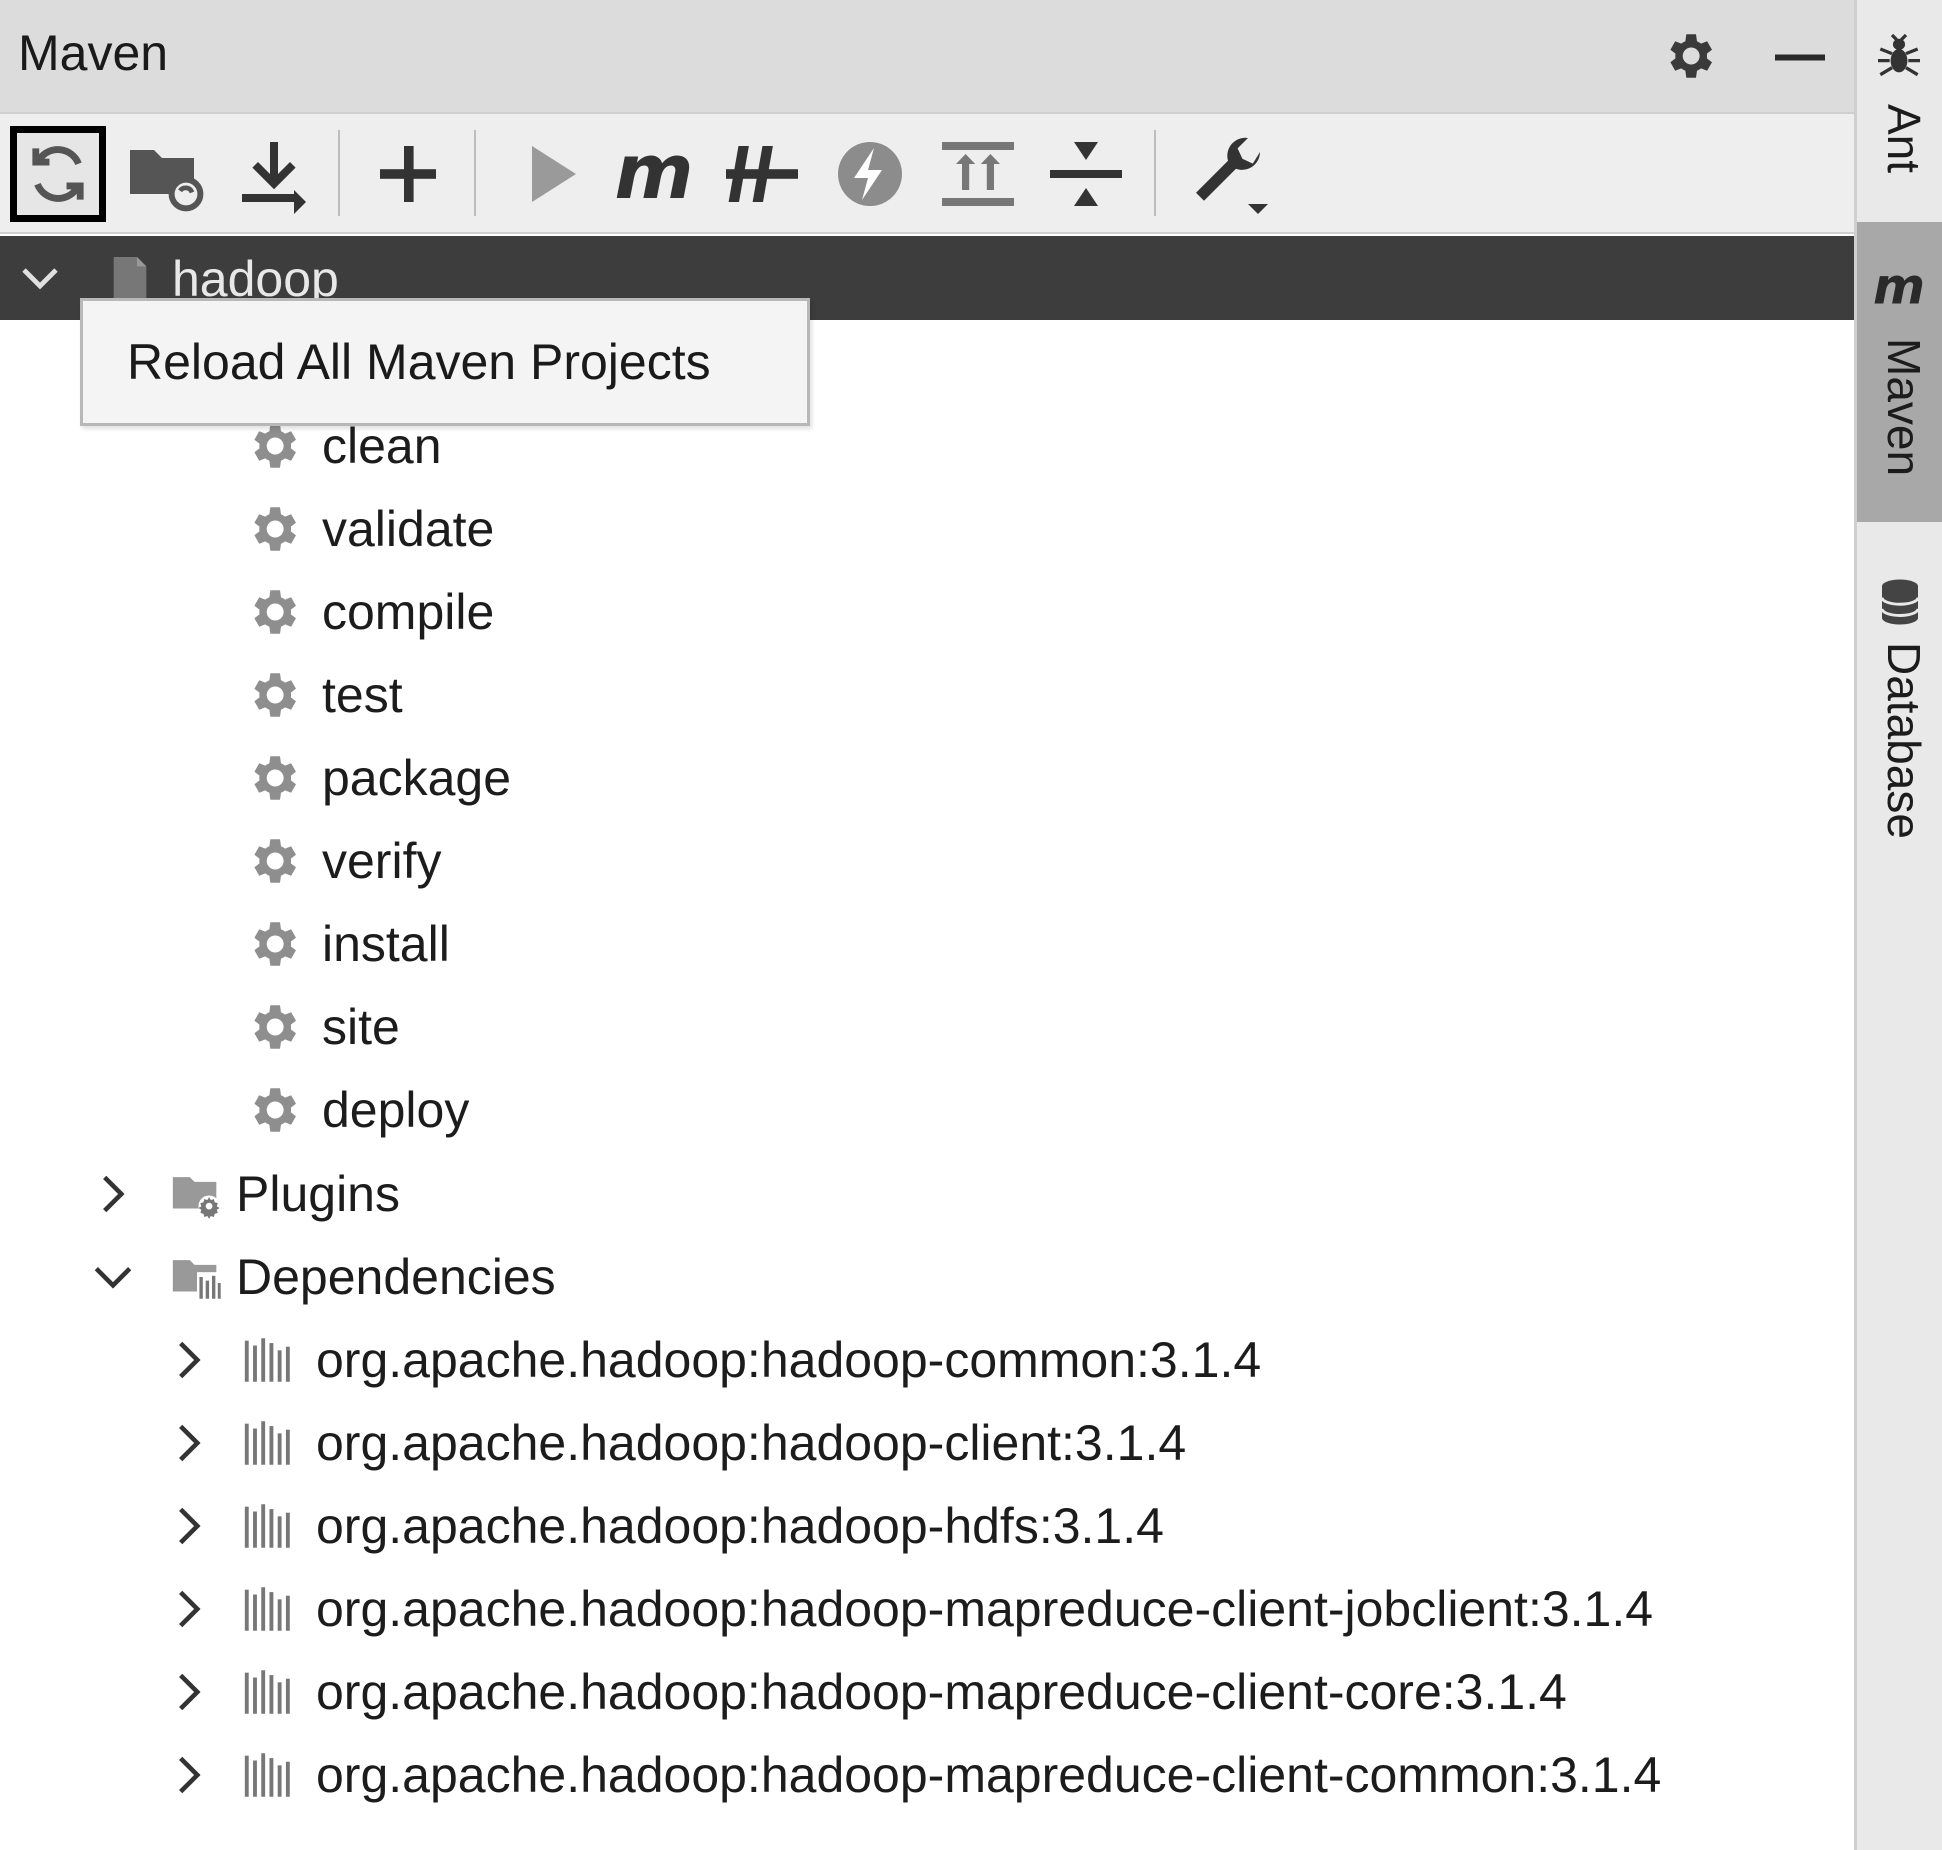  I want to click on execute-maven-goal-button: m, so click(654, 174).